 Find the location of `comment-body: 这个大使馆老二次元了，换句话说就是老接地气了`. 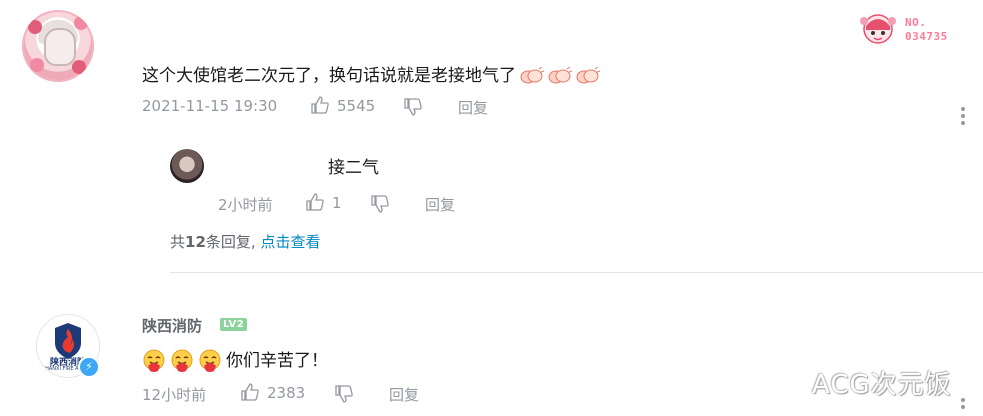

comment-body: 这个大使馆老二次元了，换句话说就是老接地气了 is located at coordinates (371, 73).